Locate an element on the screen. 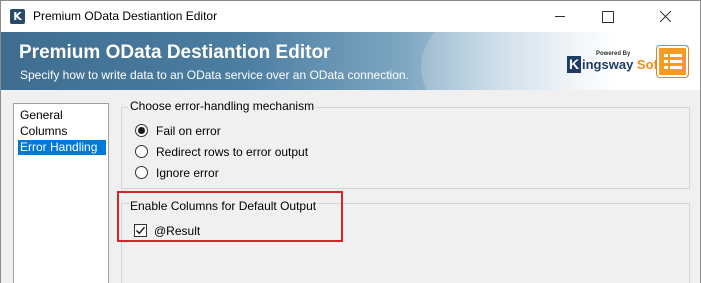  logo-wordmark: ingsway Soft is located at coordinates (622, 64).